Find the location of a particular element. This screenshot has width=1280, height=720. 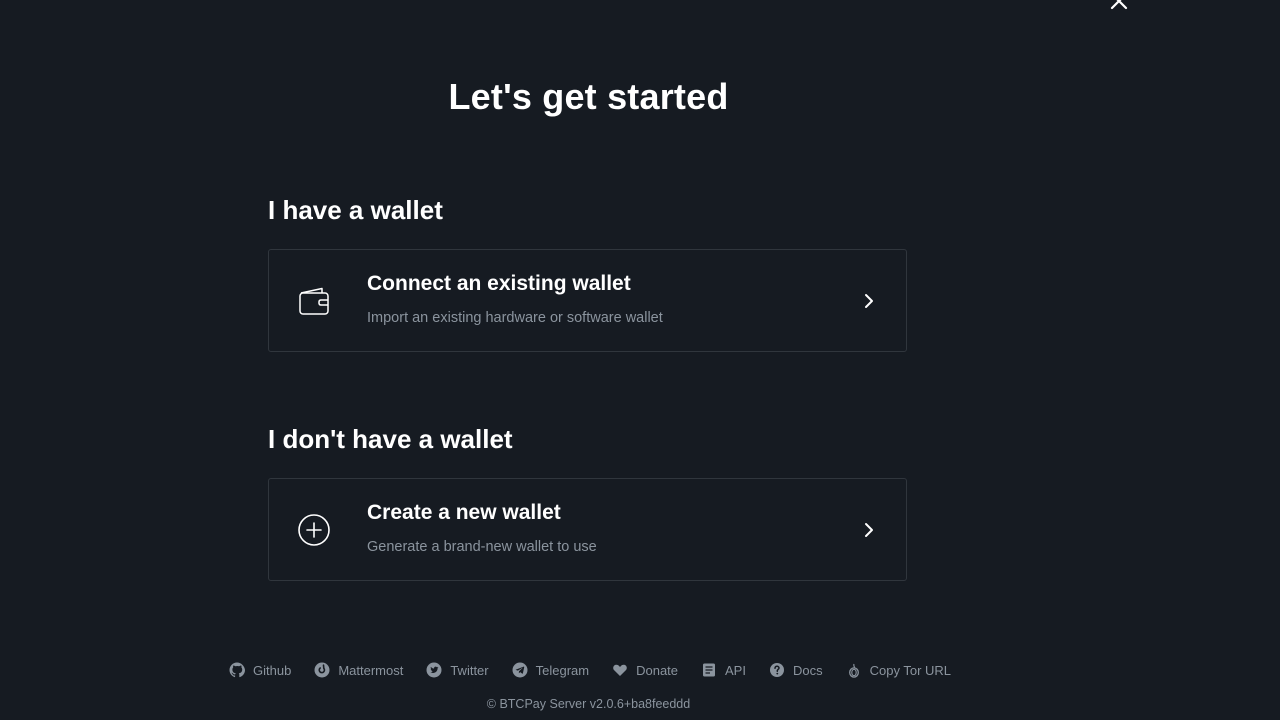

api-doc-icon is located at coordinates (709, 670).